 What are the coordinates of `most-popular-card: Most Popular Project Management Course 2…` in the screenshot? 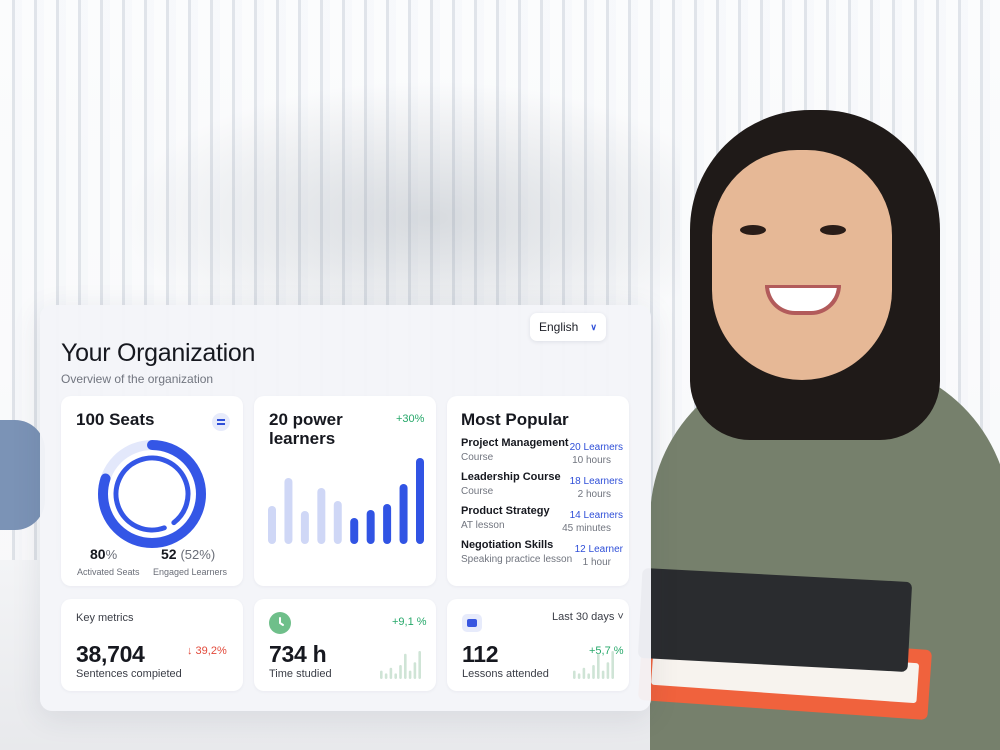 It's located at (538, 491).